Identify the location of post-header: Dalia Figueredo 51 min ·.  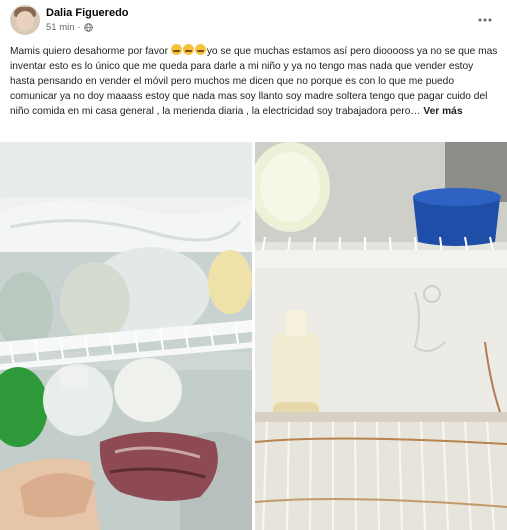
(253, 22).